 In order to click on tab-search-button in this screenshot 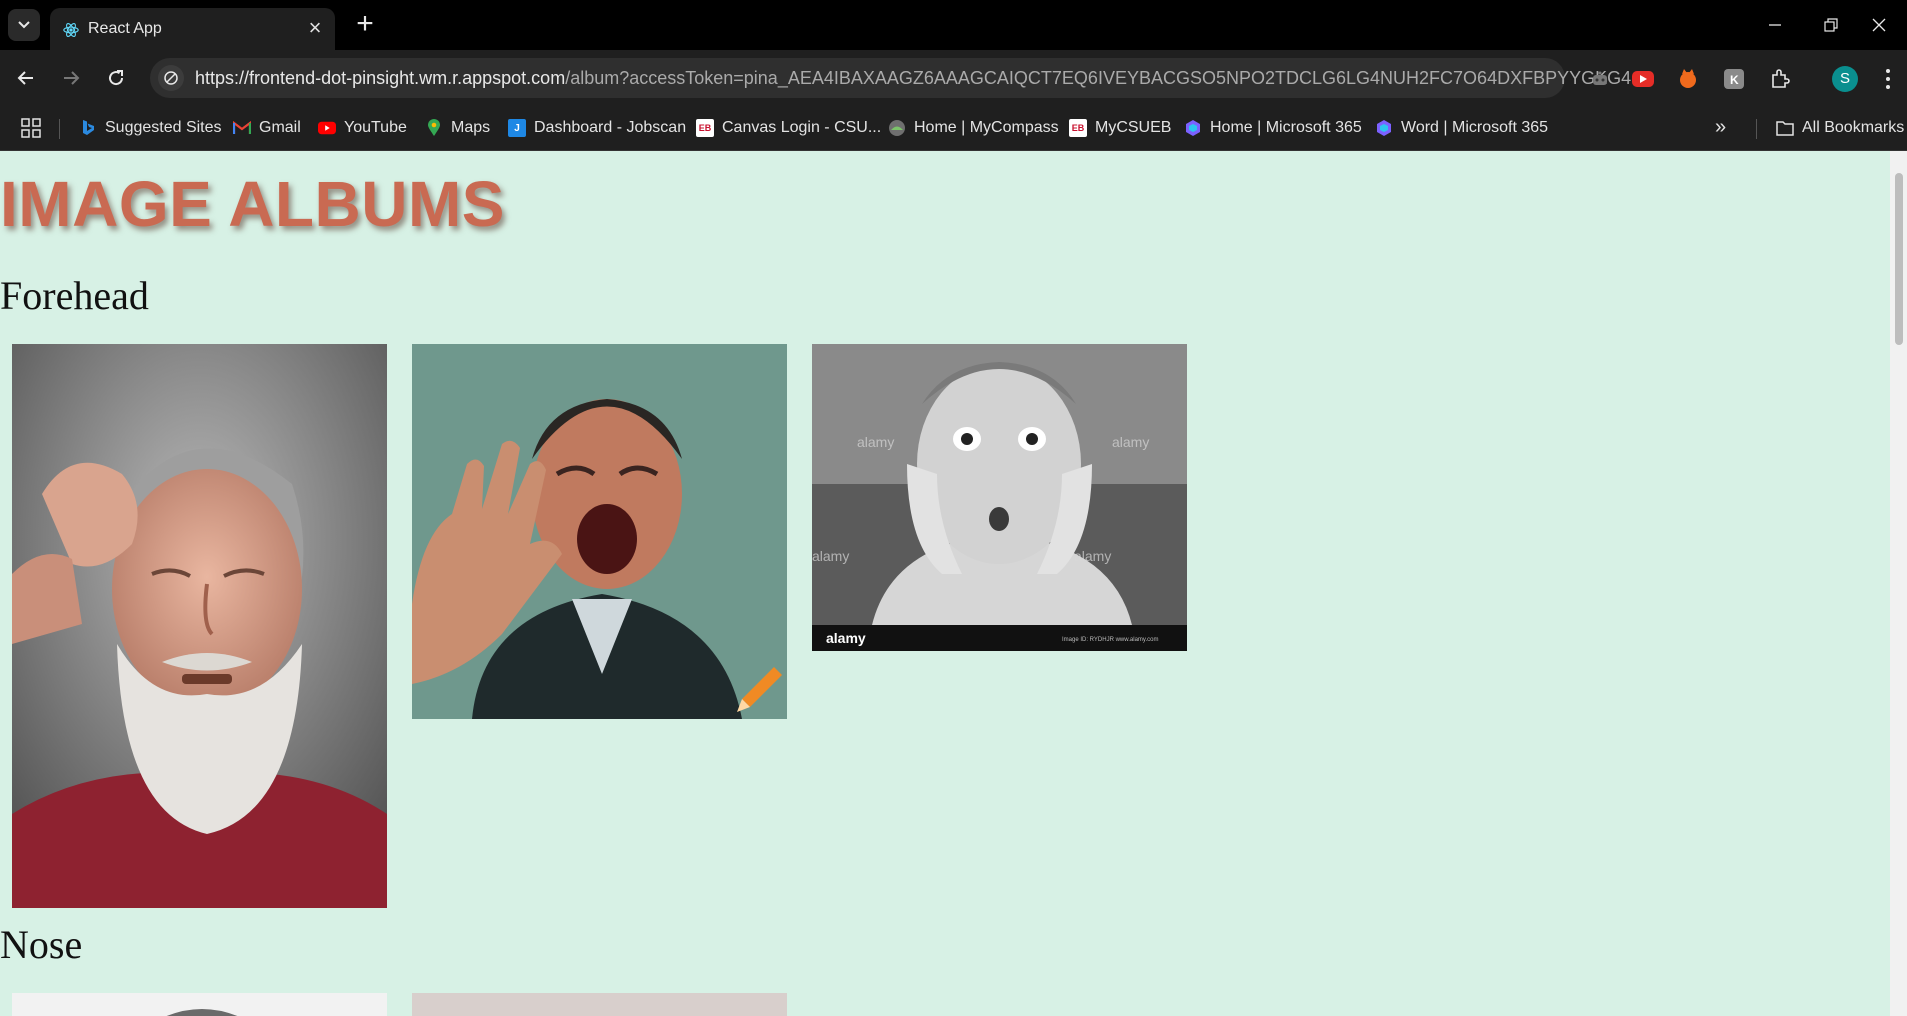, I will do `click(24, 25)`.